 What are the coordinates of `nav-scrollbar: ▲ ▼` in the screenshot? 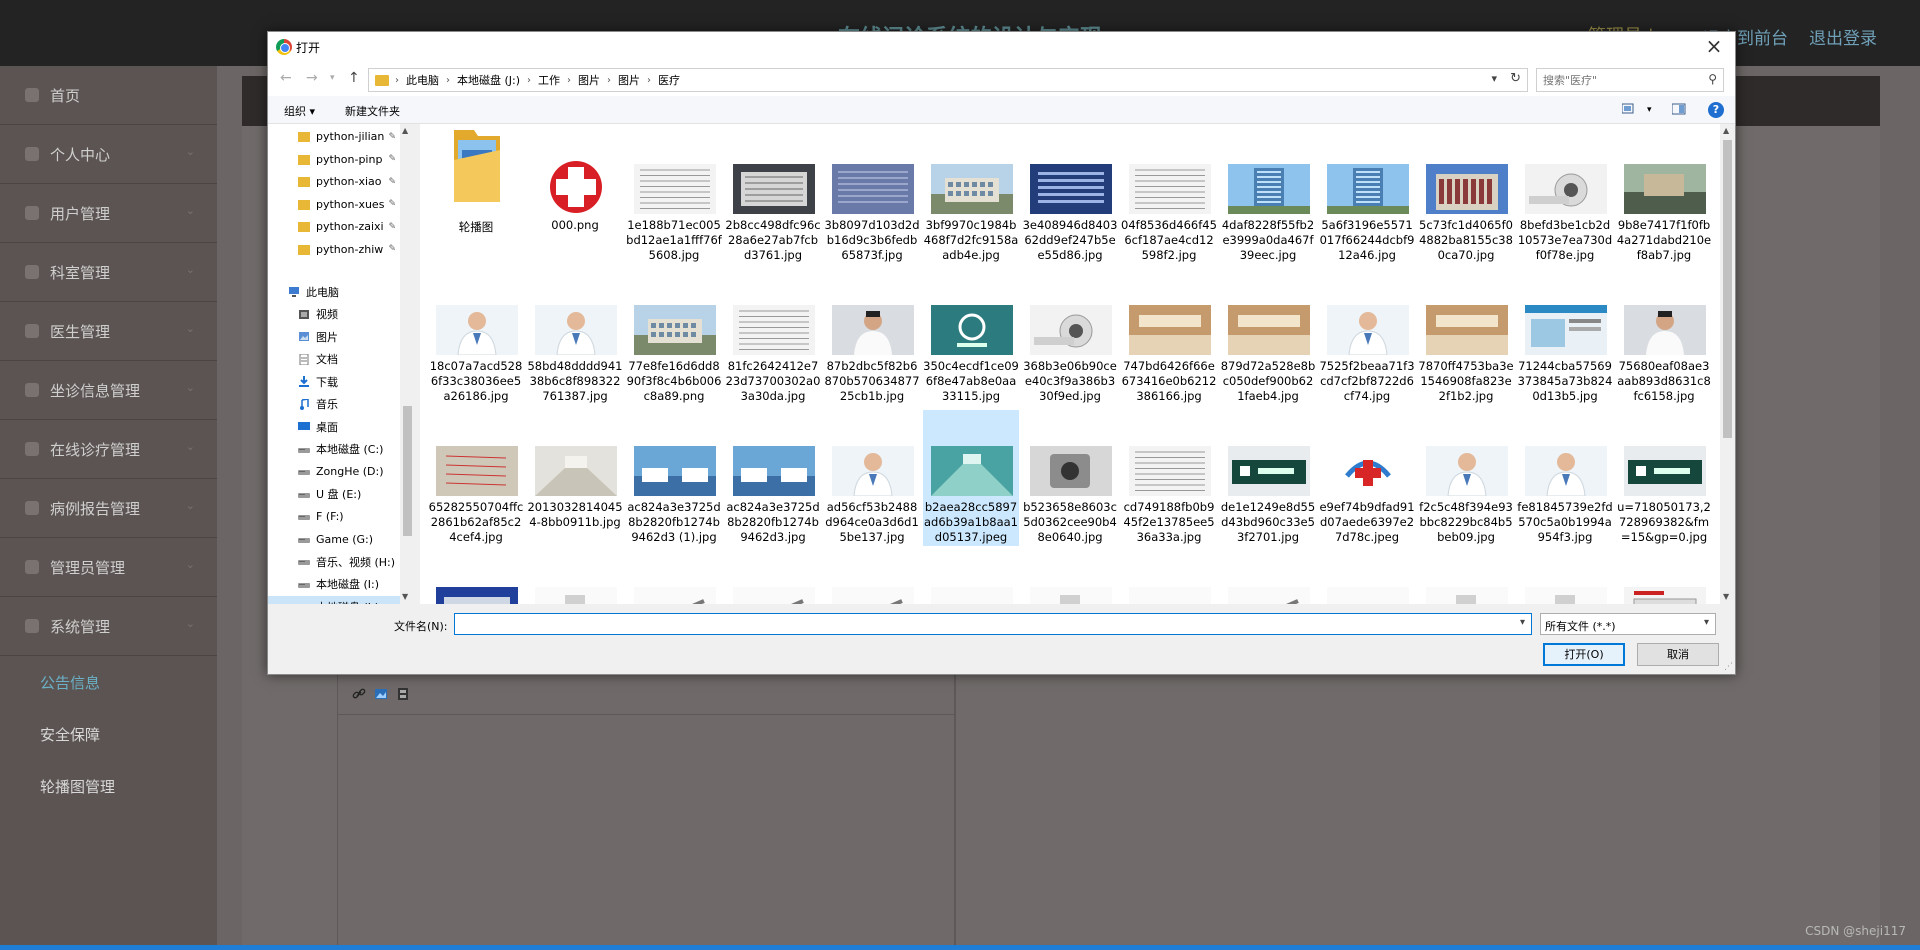 It's located at (407, 364).